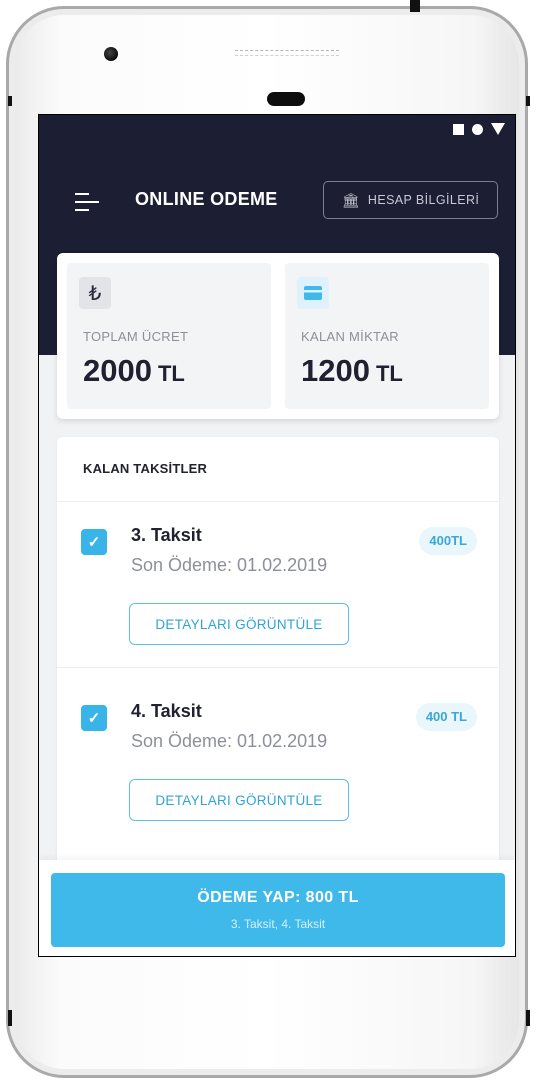 The width and height of the screenshot is (536, 1084). Describe the element at coordinates (350, 199) in the screenshot. I see `bank-icon: 🏛` at that location.